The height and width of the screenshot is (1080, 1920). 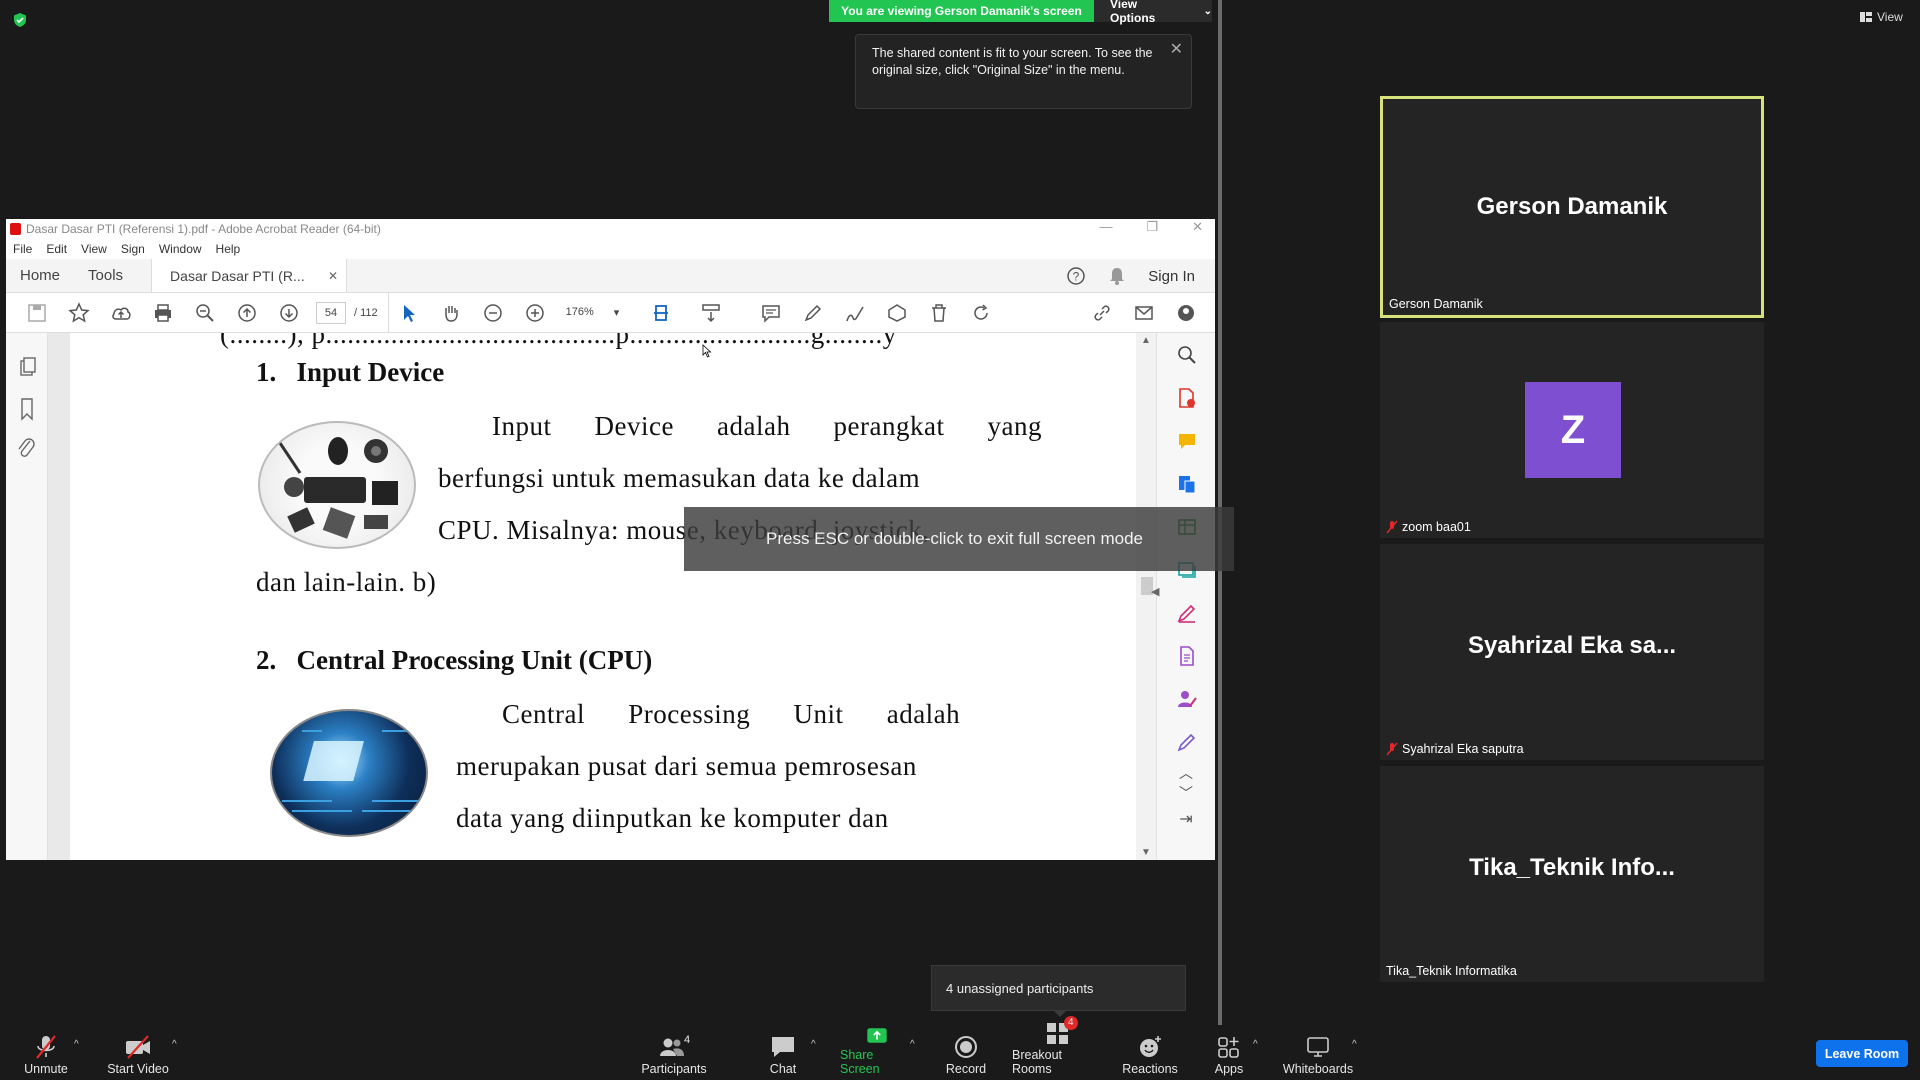 I want to click on rotate-button, so click(x=981, y=313).